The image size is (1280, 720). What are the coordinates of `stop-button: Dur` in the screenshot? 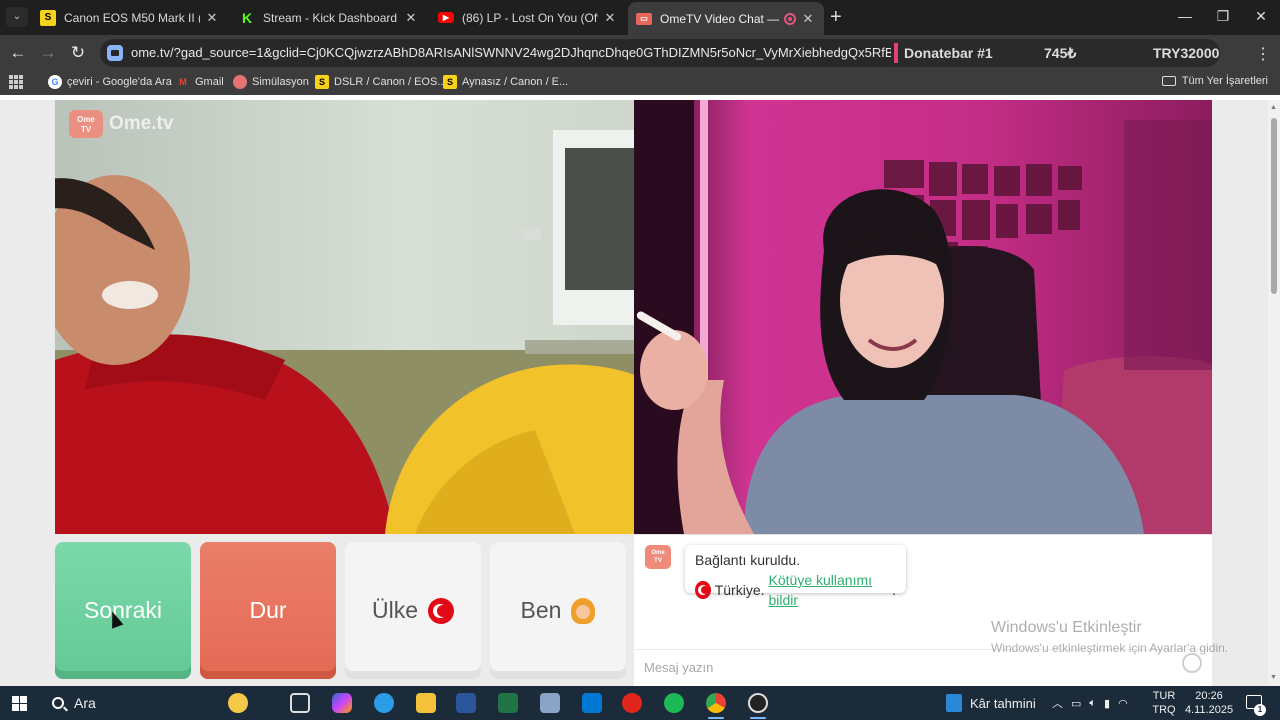 It's located at (268, 610).